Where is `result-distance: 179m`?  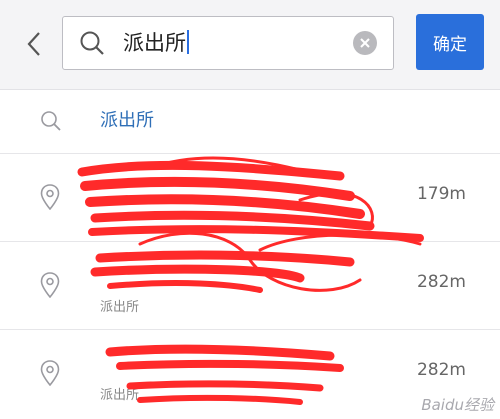 result-distance: 179m is located at coordinates (441, 194).